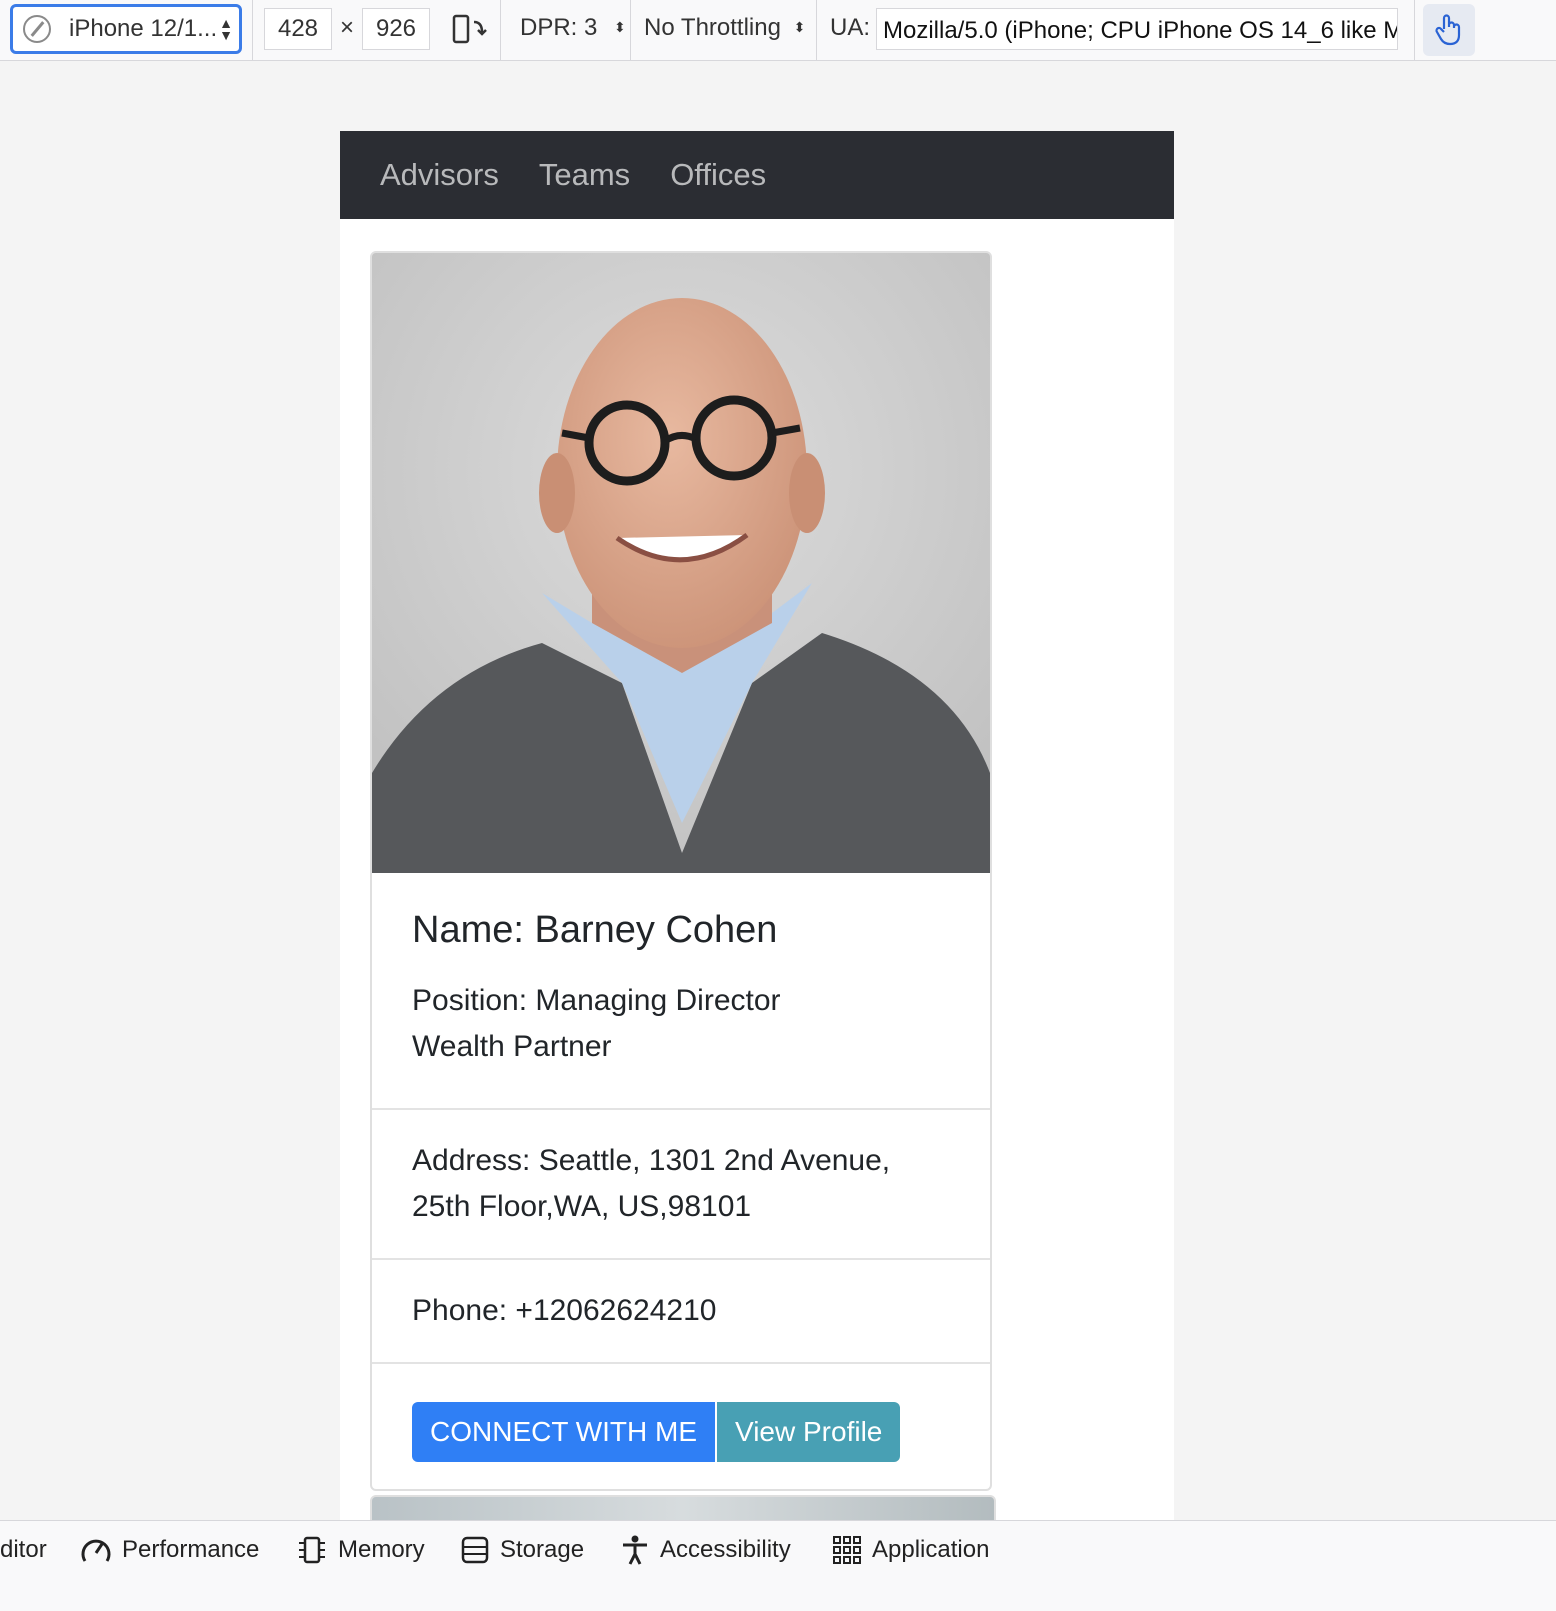 This screenshot has height=1611, width=1556. What do you see at coordinates (312, 1550) in the screenshot?
I see `memory-chip-icon` at bounding box center [312, 1550].